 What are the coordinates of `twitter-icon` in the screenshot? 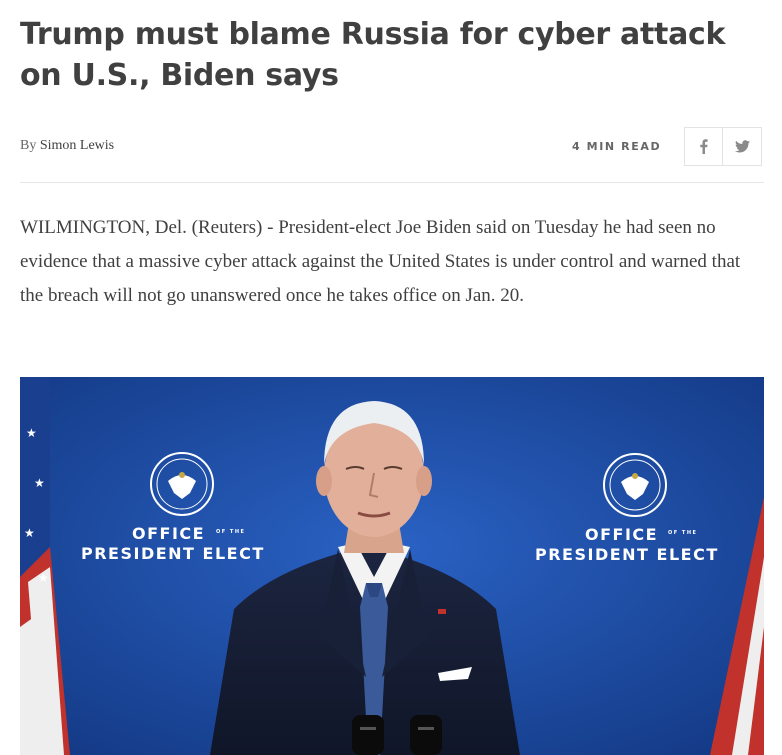 It's located at (742, 146).